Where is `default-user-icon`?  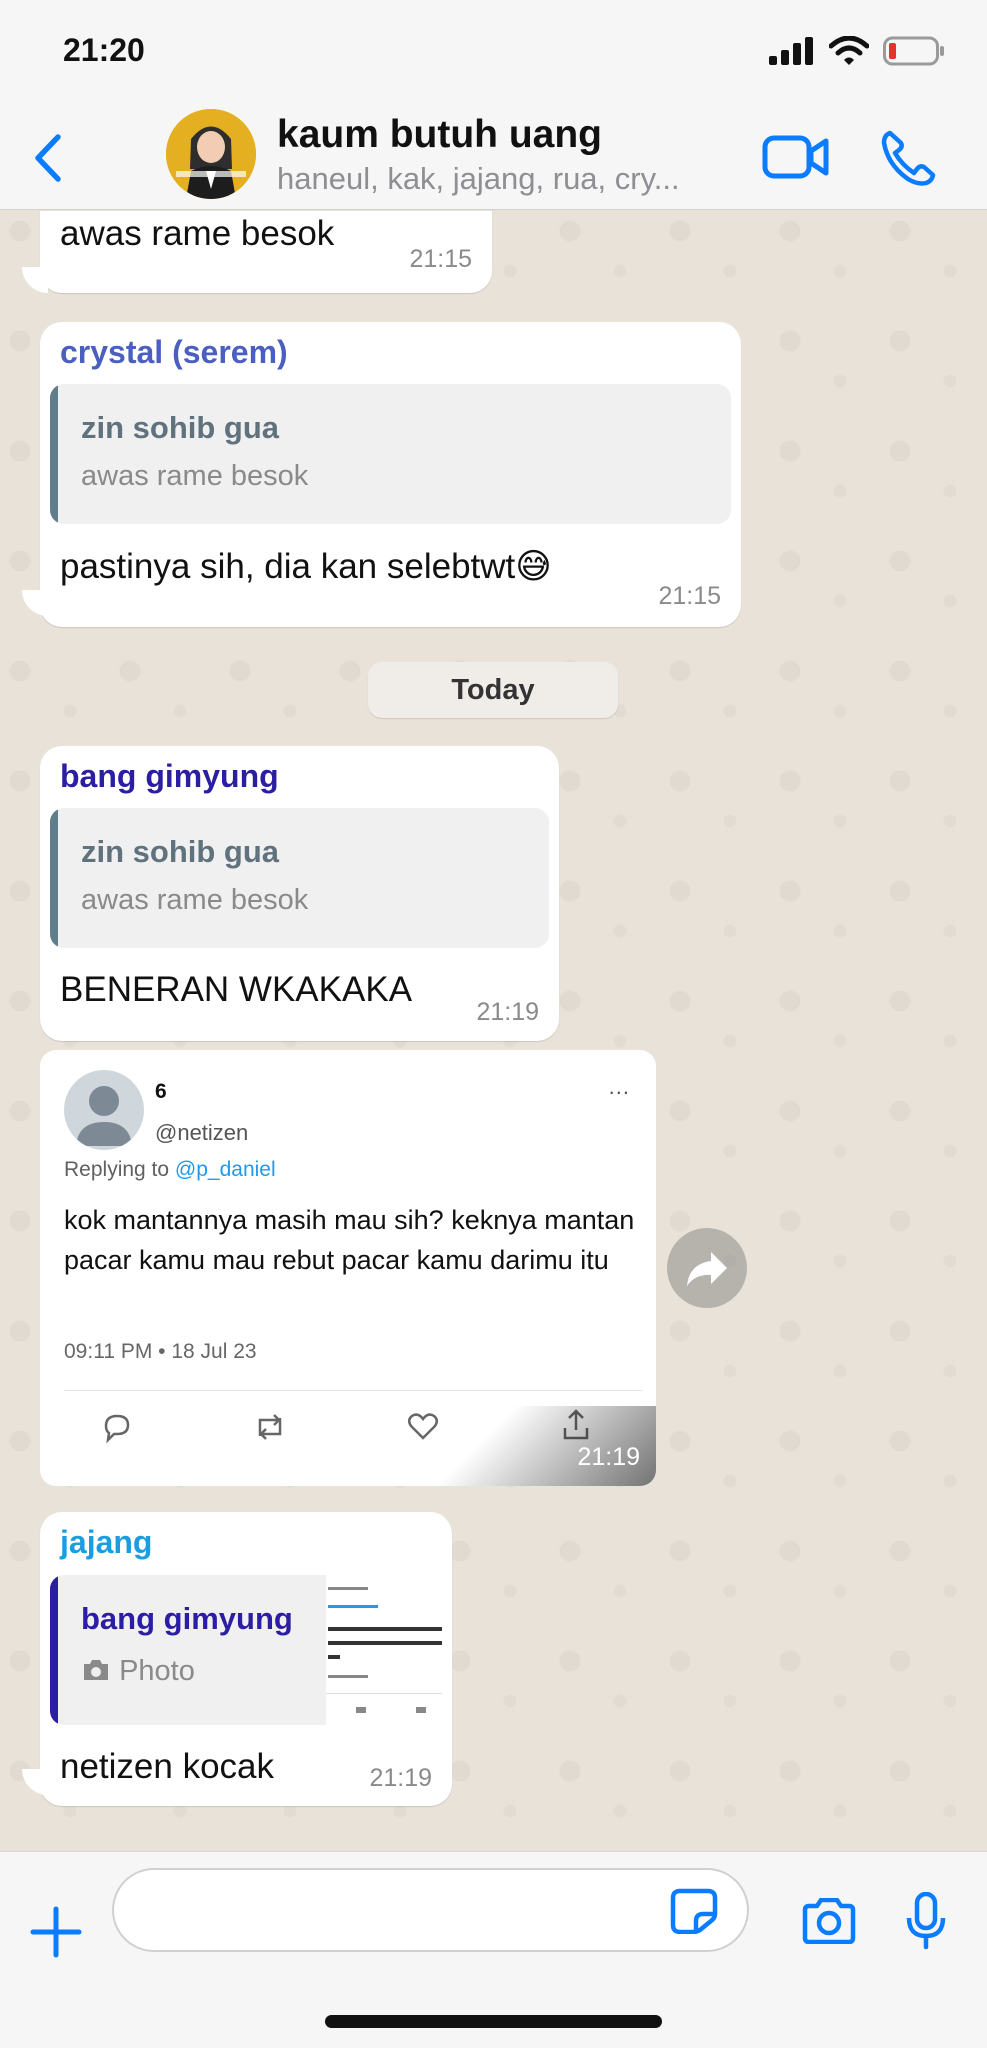
default-user-icon is located at coordinates (104, 1116).